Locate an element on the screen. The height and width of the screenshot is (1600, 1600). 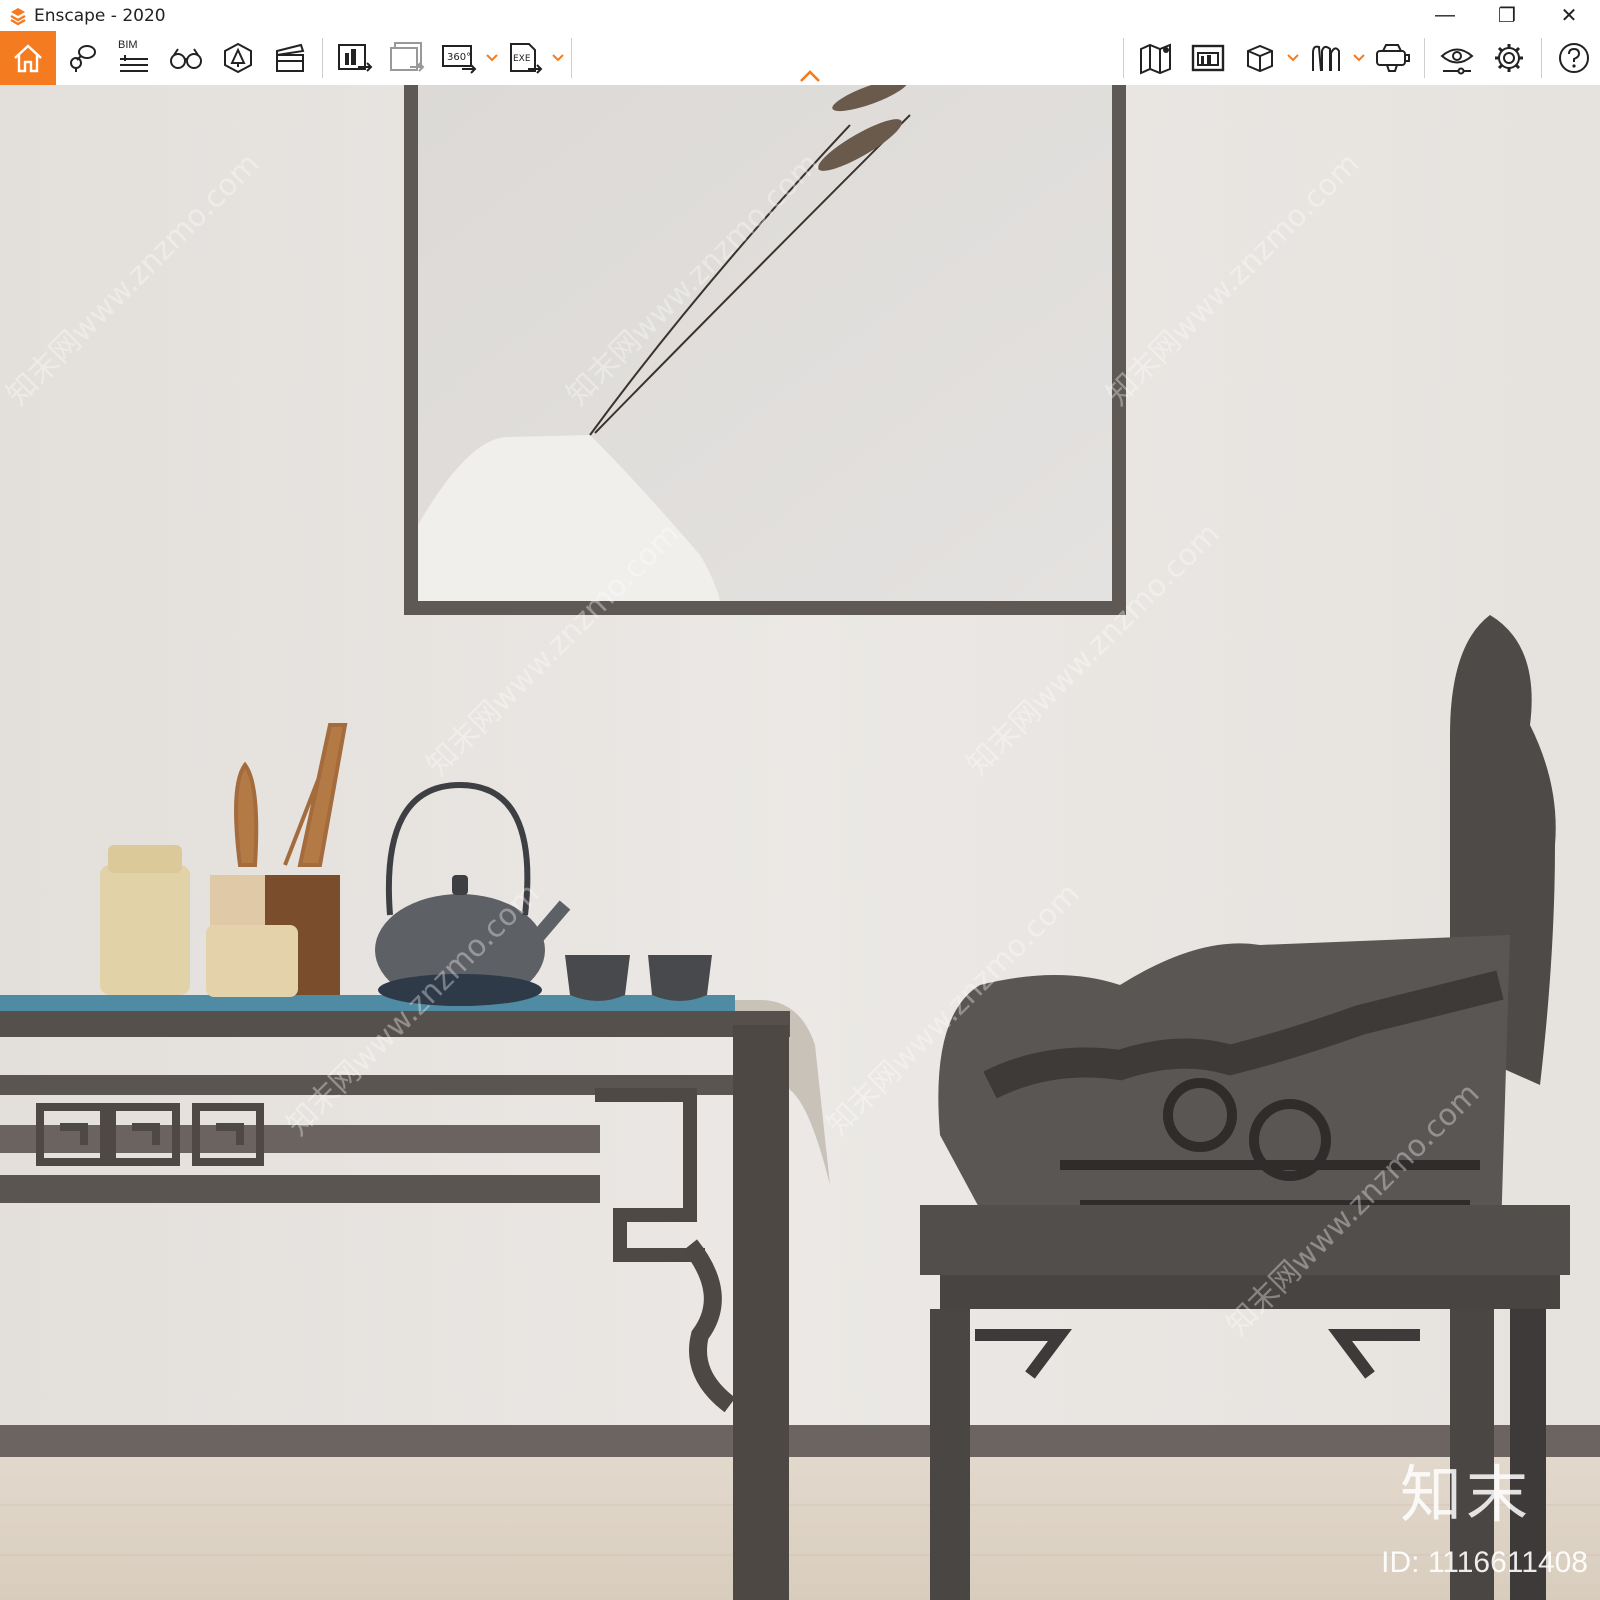
asset-library-button is located at coordinates (238, 58).